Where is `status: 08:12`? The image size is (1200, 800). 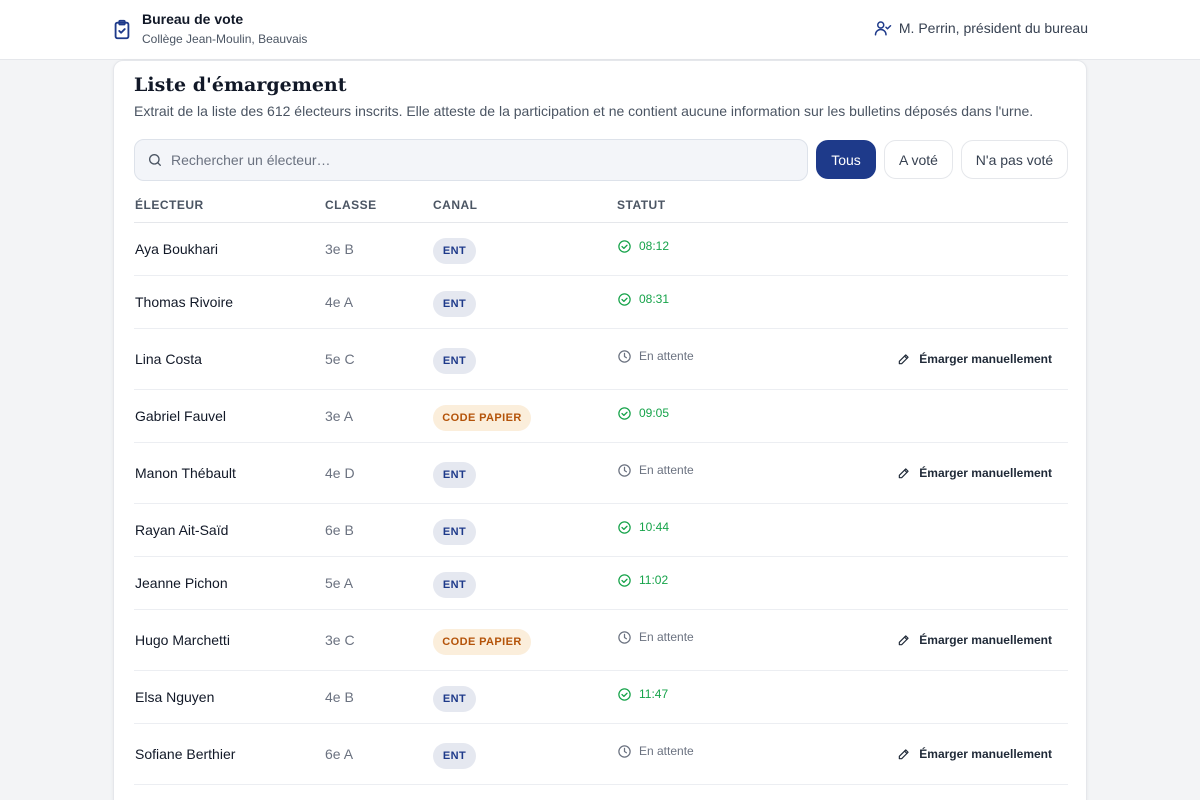 status: 08:12 is located at coordinates (643, 246).